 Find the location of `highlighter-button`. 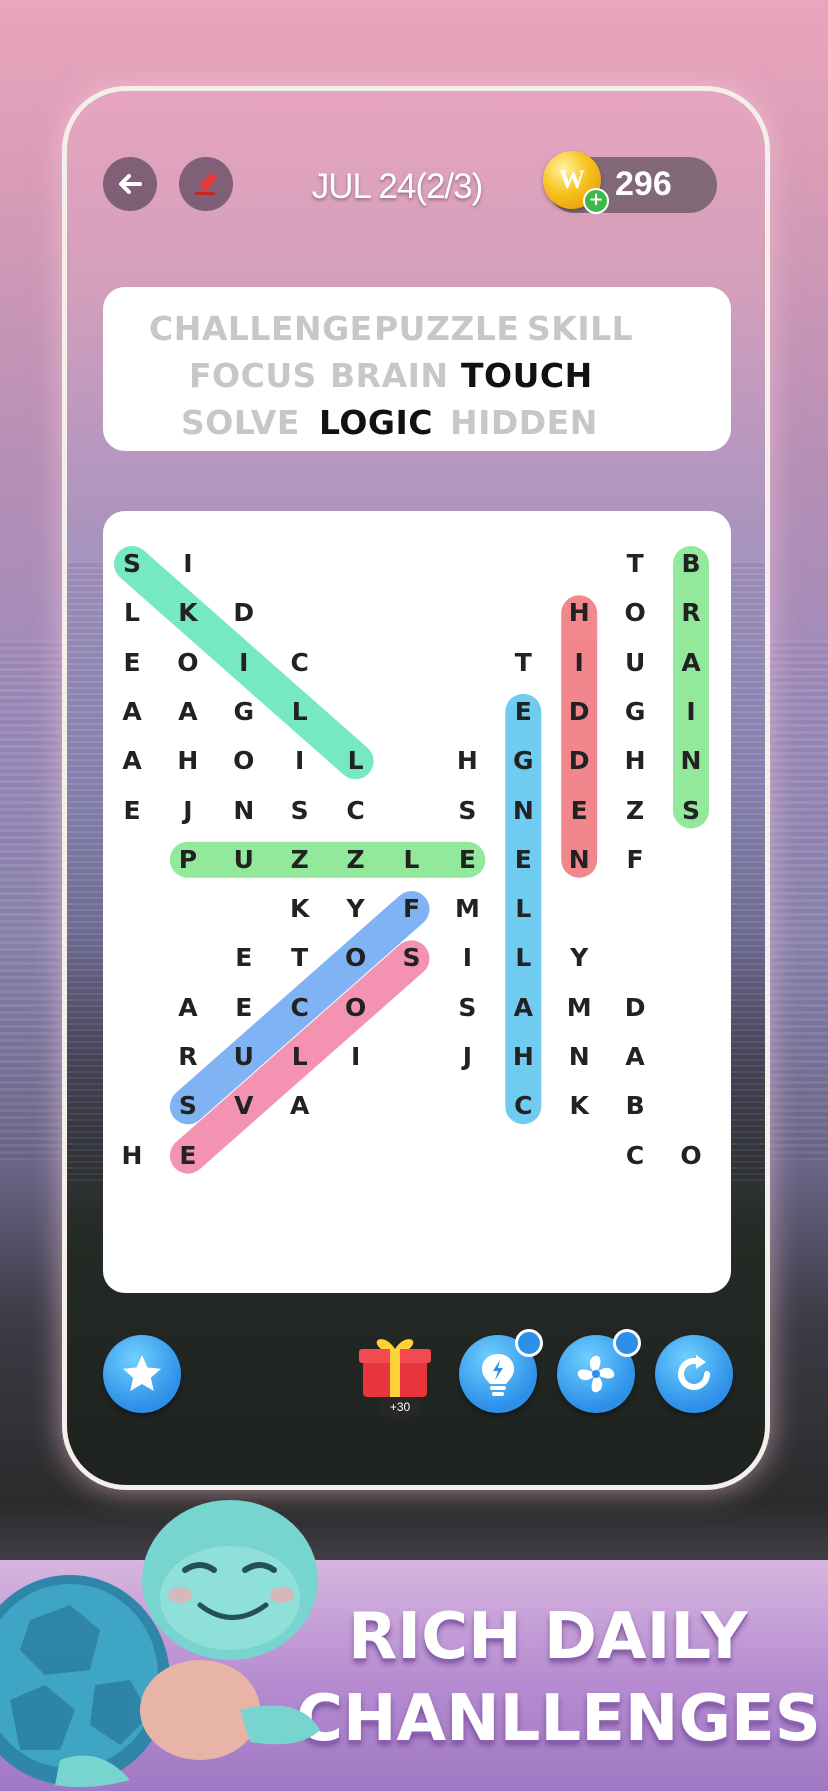

highlighter-button is located at coordinates (206, 184).